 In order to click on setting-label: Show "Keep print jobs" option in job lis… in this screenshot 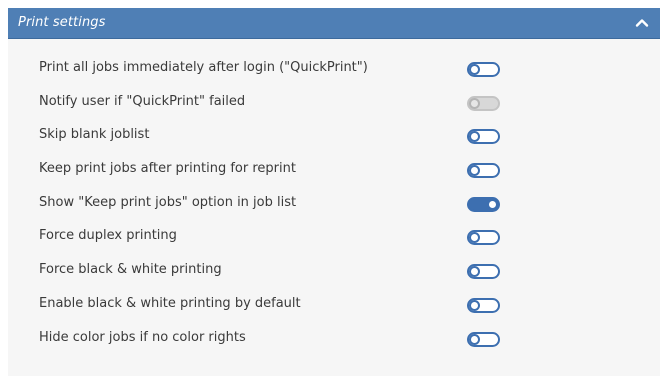, I will do `click(168, 202)`.